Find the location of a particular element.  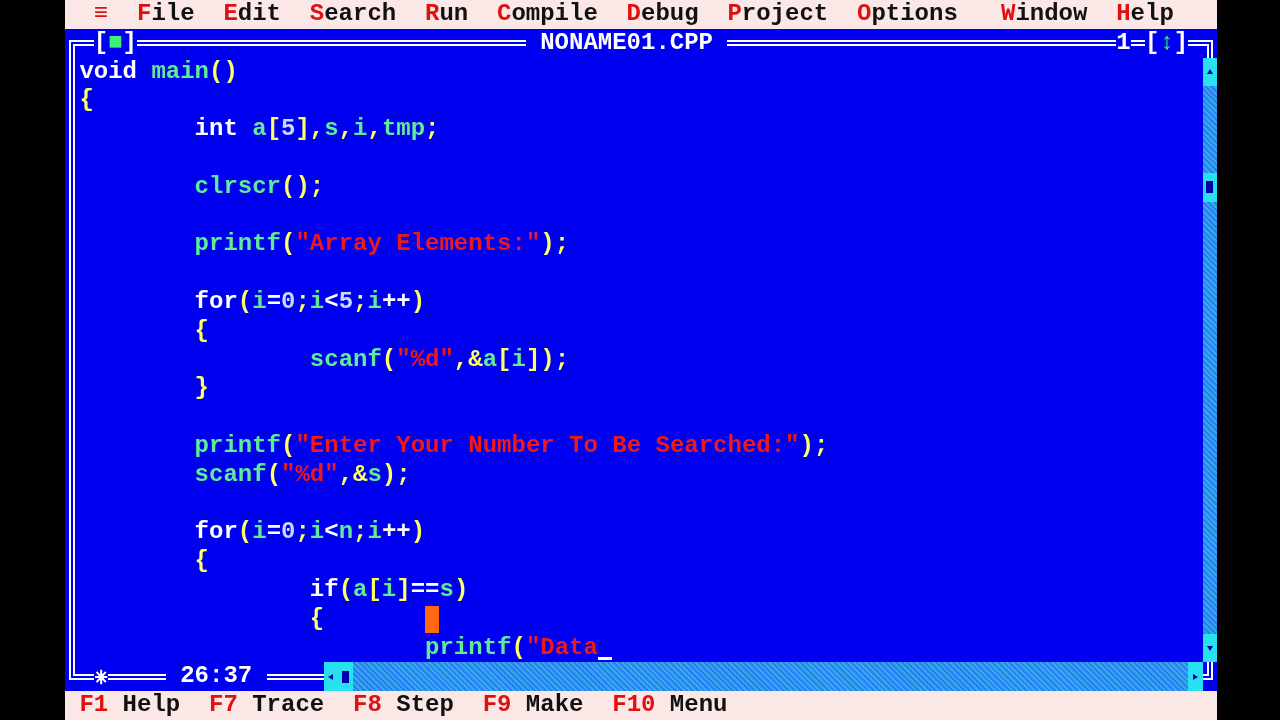

menu-item: Project is located at coordinates (778, 14).